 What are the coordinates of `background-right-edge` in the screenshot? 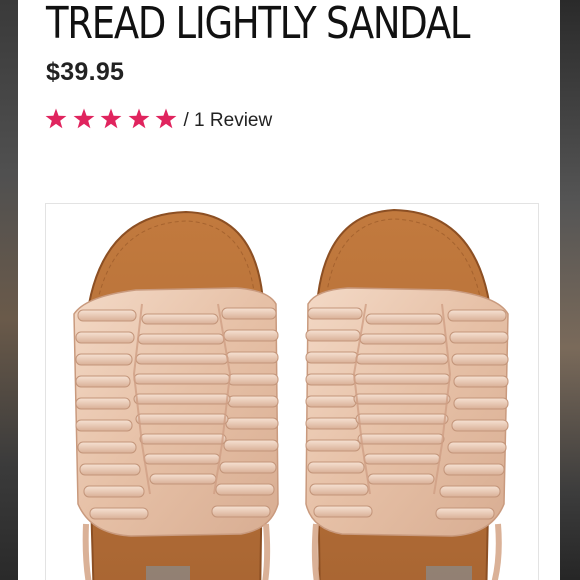 It's located at (570, 290).